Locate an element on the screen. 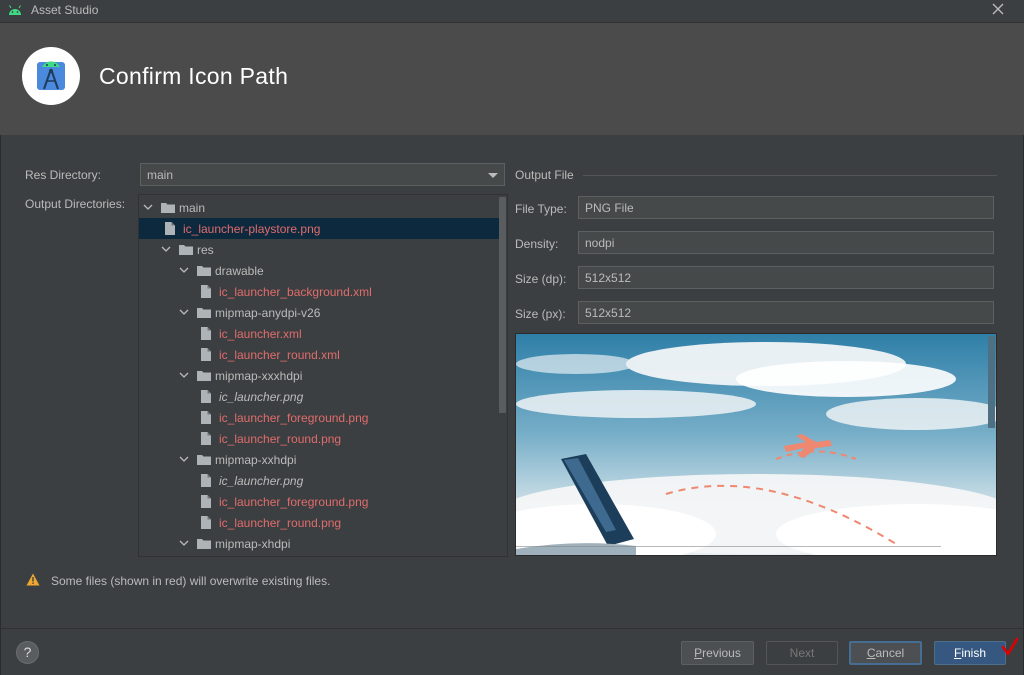 Image resolution: width=1024 pixels, height=675 pixels. size-px-label: Size (px): is located at coordinates (540, 314).